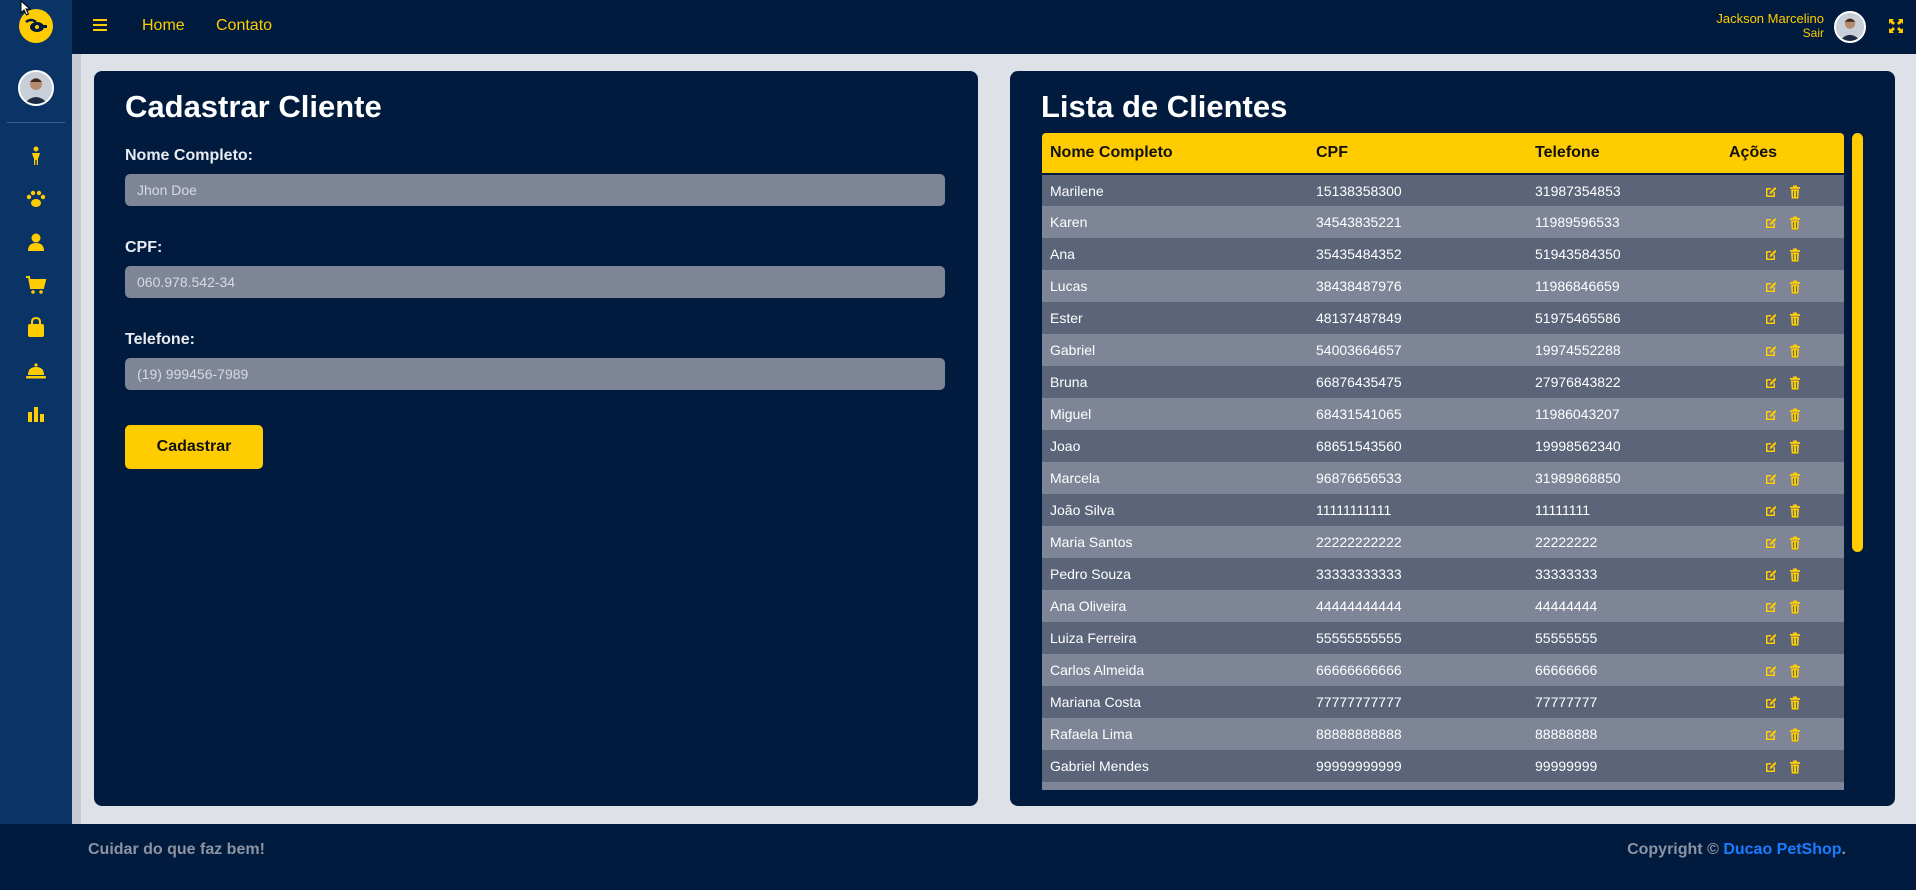 The image size is (1916, 890). Describe the element at coordinates (163, 26) in the screenshot. I see `nav-home-link: Home` at that location.